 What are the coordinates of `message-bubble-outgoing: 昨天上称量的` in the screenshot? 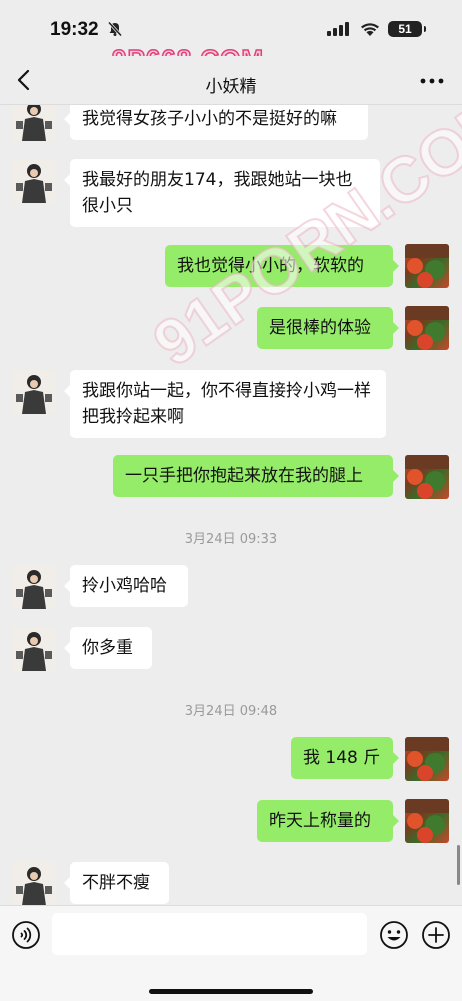 It's located at (328, 821).